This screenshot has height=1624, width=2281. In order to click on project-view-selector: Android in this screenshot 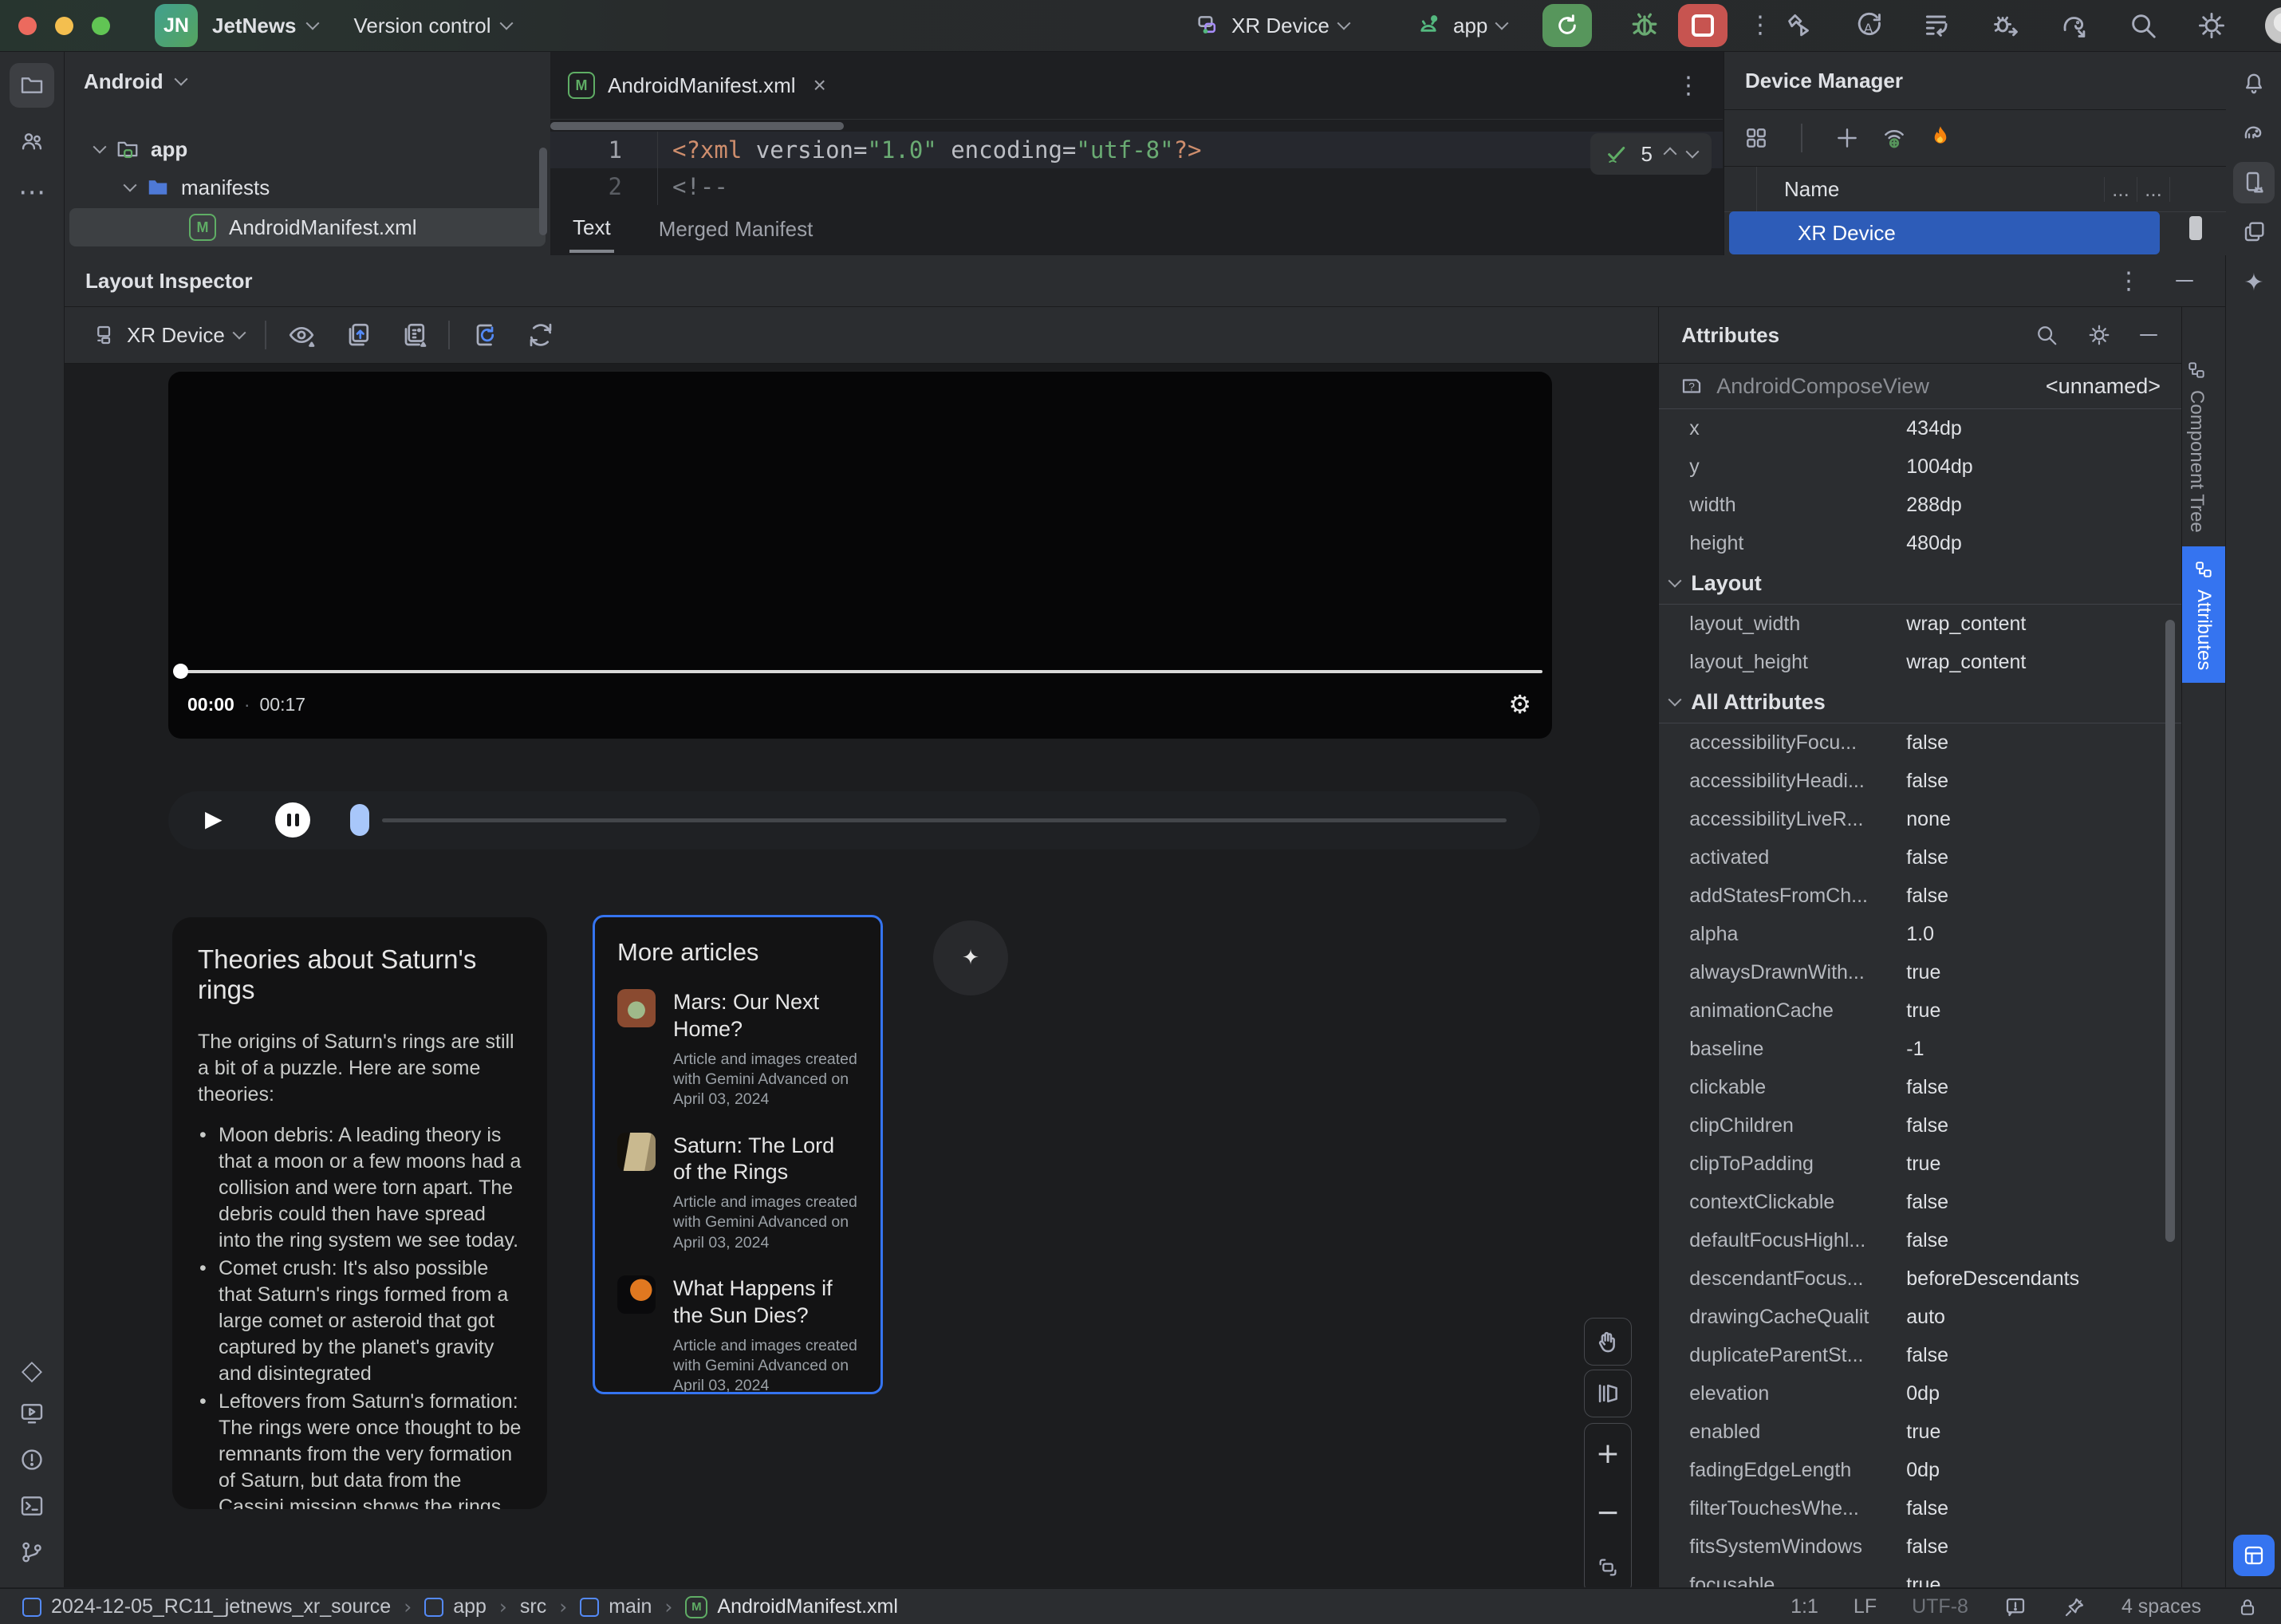, I will do `click(307, 82)`.